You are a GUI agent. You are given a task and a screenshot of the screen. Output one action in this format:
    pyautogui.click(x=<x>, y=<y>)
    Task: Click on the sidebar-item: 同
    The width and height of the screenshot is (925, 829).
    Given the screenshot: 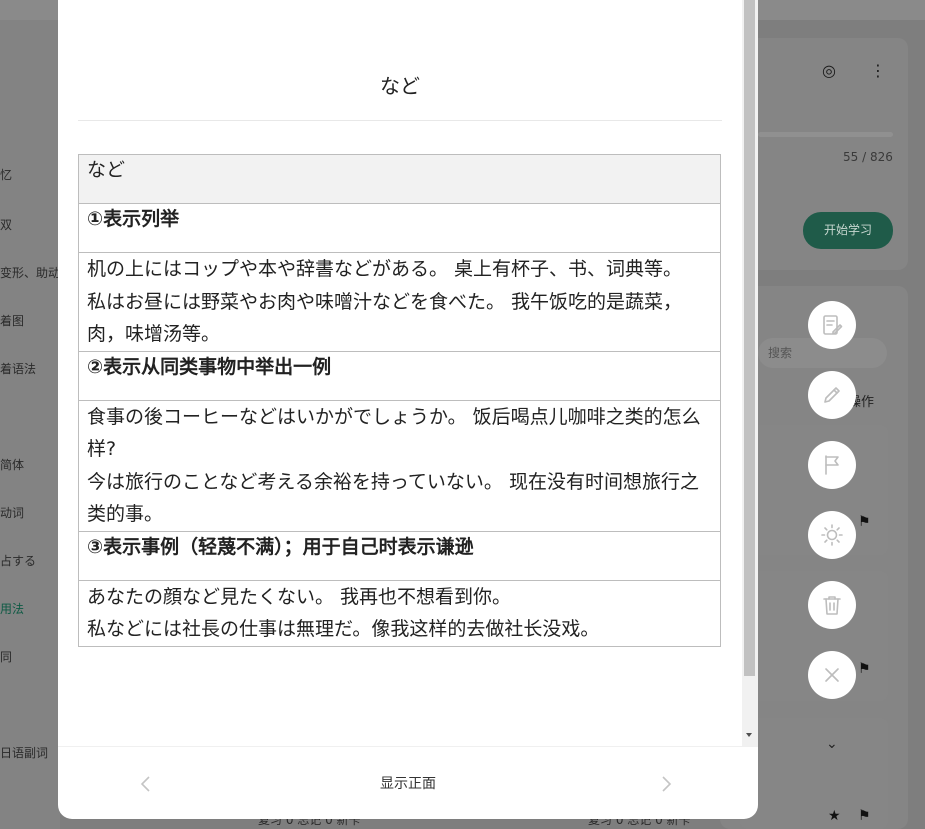 What is the action you would take?
    pyautogui.click(x=6, y=656)
    